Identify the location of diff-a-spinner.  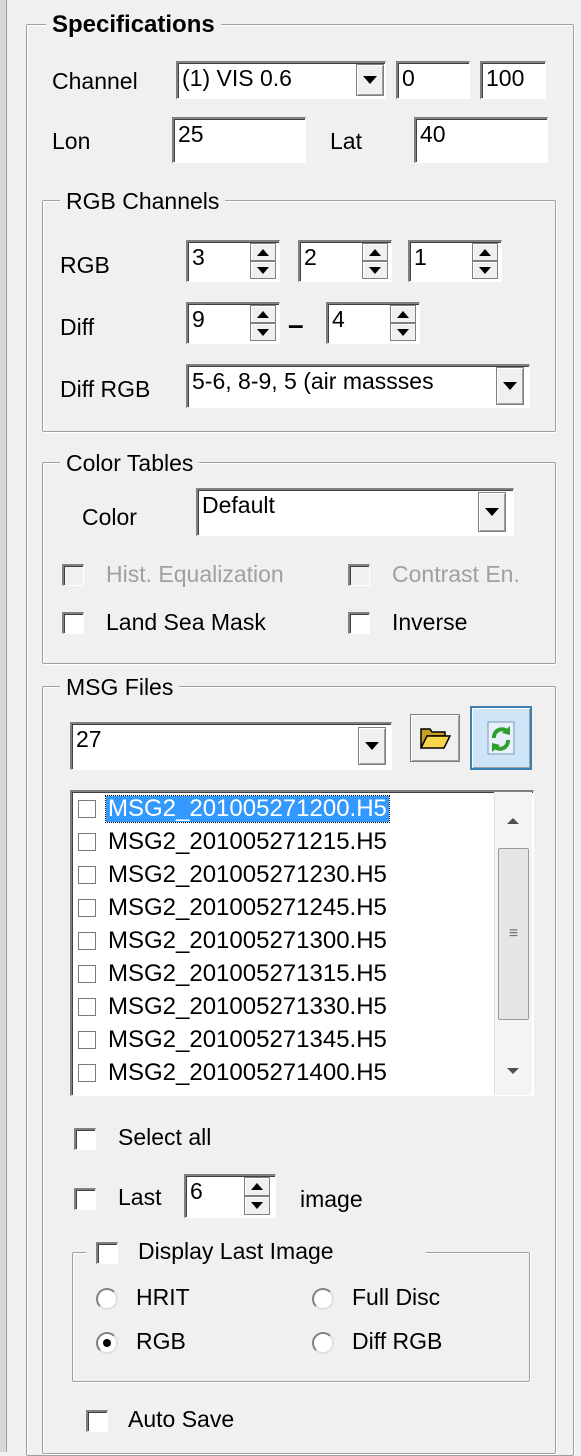
(263, 323).